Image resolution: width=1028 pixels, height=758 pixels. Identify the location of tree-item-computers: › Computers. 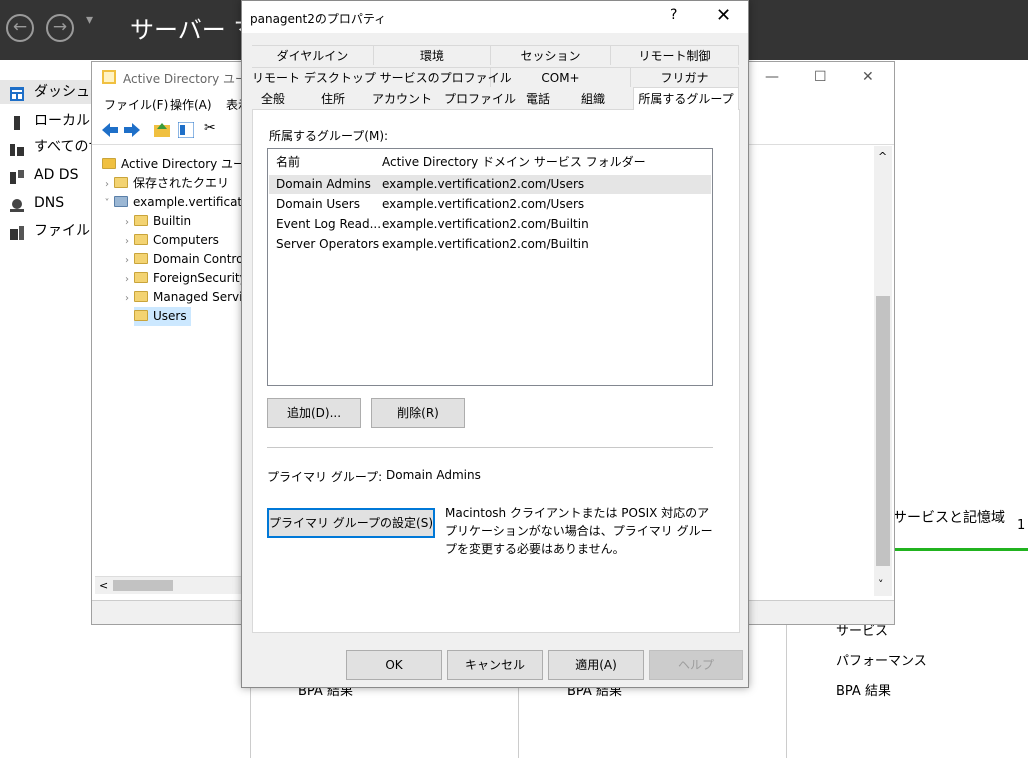
(169, 240).